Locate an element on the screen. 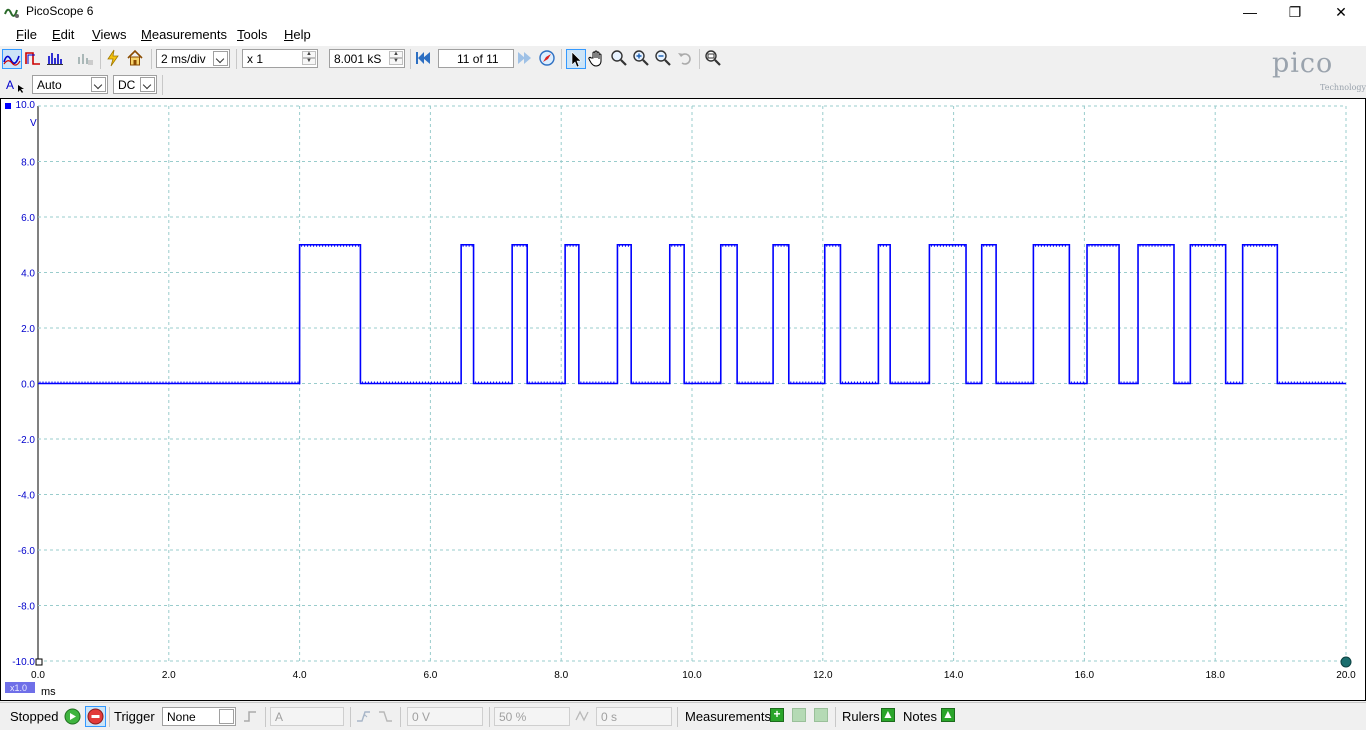 The width and height of the screenshot is (1366, 730). samples-spinner: ▲ ▼ is located at coordinates (396, 58).